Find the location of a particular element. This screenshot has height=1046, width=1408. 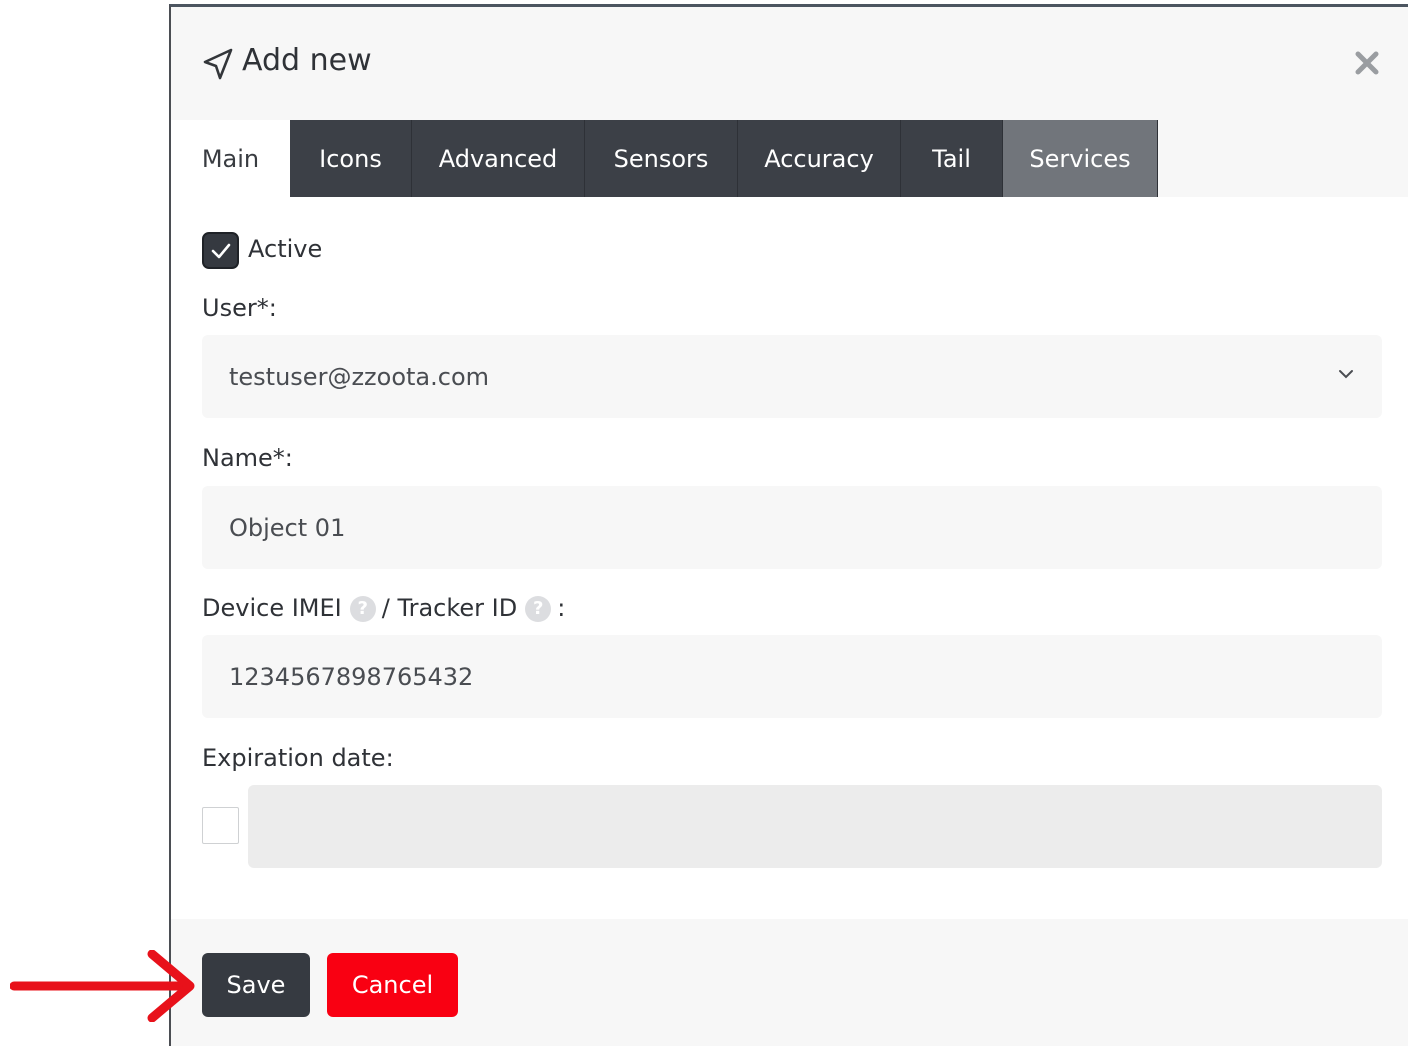

imei-input: 1234567898765432 is located at coordinates (792, 676).